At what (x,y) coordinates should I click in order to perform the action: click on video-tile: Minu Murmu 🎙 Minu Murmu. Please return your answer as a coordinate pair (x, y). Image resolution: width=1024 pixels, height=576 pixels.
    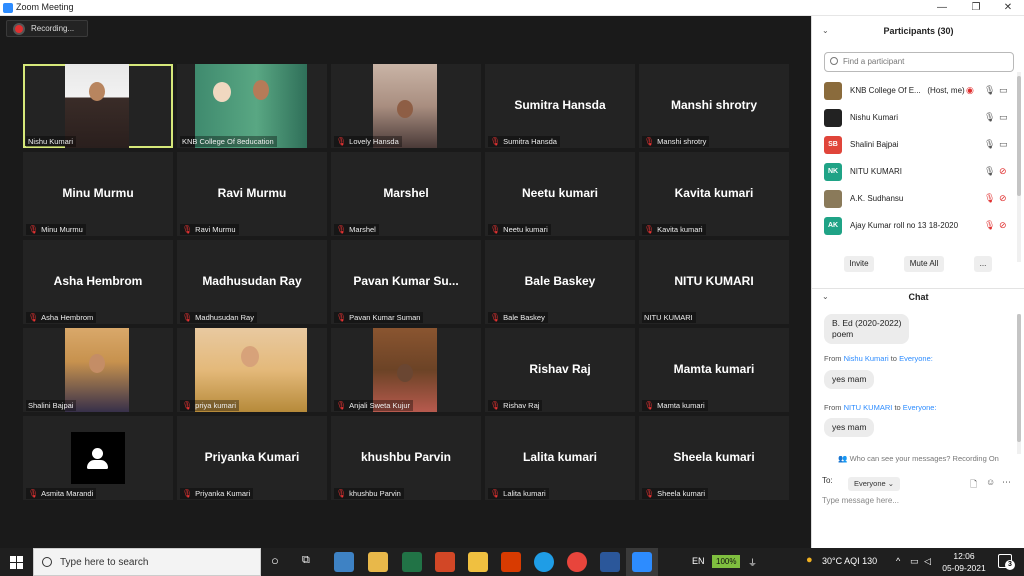
    Looking at the image, I should click on (98, 194).